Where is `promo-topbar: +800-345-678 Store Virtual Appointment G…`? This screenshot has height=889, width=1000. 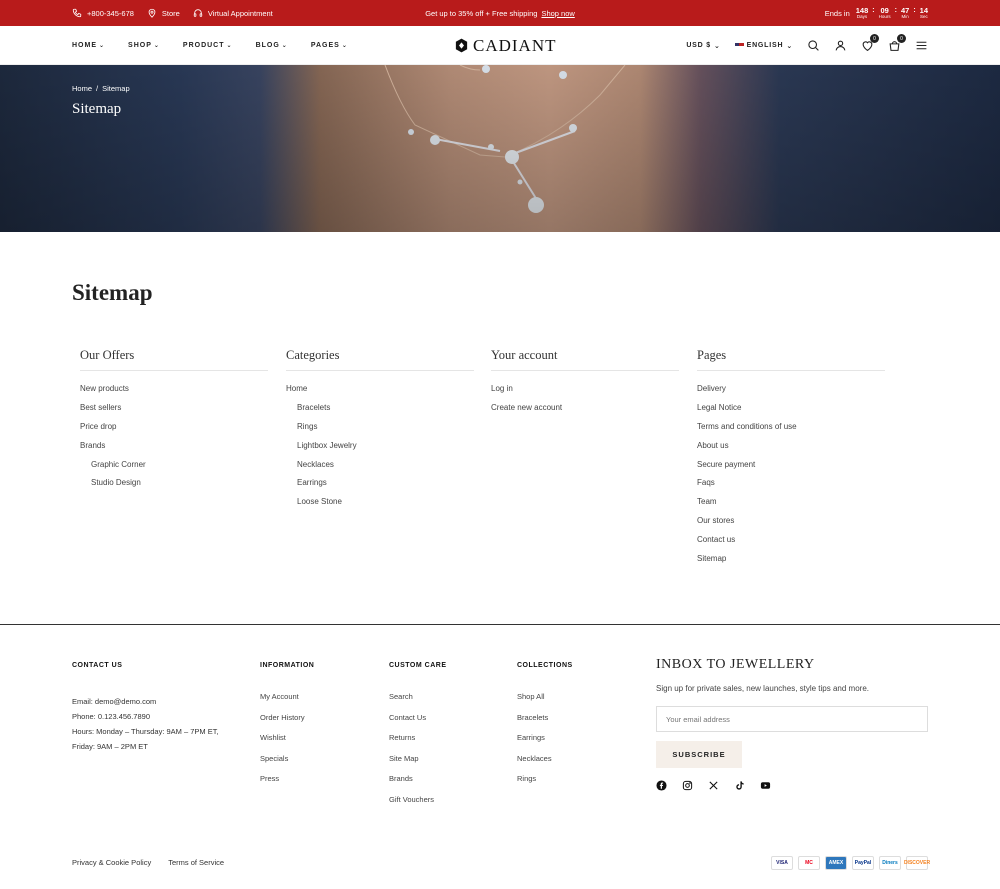 promo-topbar: +800-345-678 Store Virtual Appointment G… is located at coordinates (500, 13).